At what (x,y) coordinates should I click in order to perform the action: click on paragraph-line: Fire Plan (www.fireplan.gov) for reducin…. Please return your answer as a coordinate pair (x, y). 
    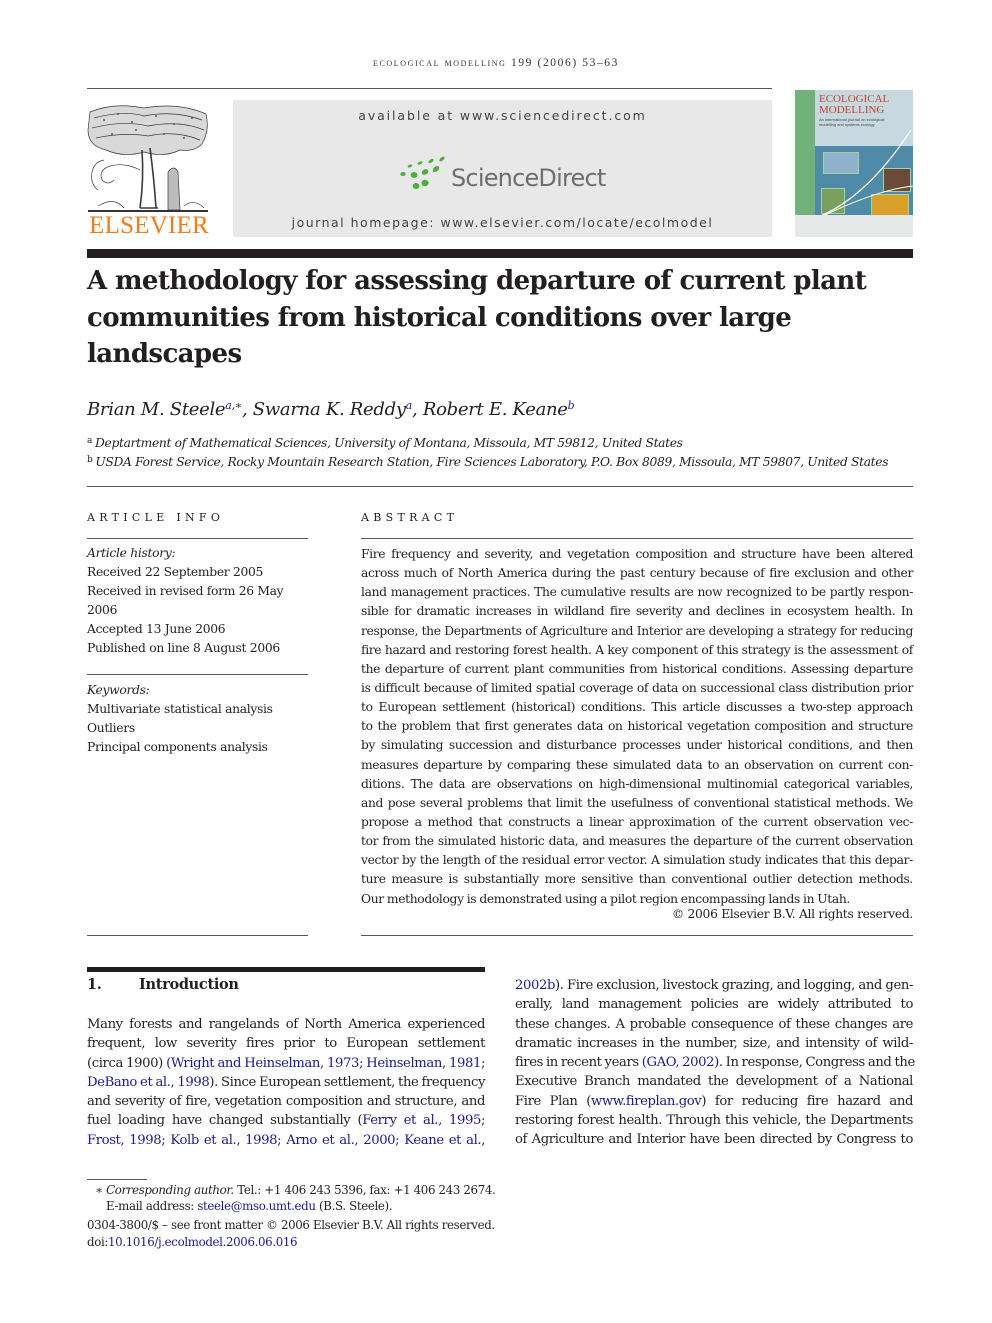
    Looking at the image, I should click on (714, 1101).